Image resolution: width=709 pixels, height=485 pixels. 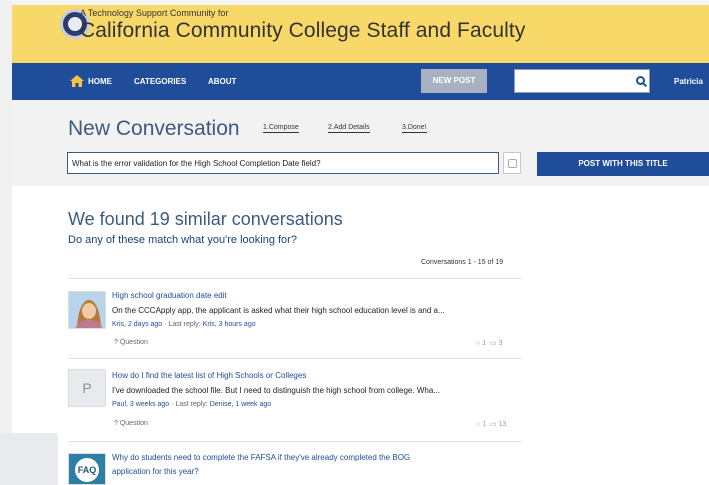 I want to click on conversation-stats: ○ 1 ▭ 13, so click(x=491, y=424).